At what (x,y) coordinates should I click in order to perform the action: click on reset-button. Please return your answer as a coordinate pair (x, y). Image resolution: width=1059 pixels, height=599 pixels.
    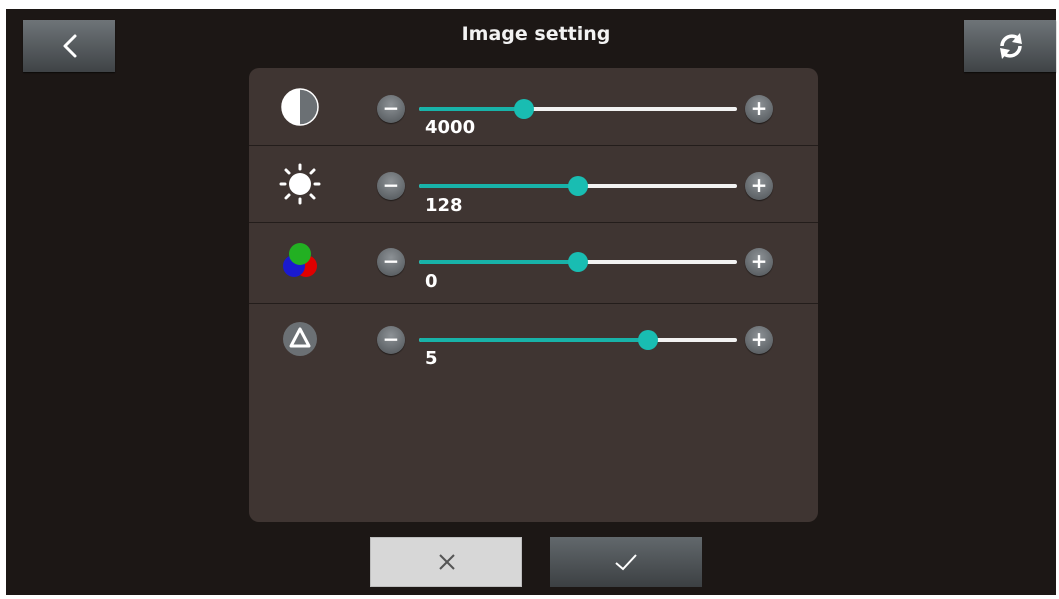
    Looking at the image, I should click on (1010, 46).